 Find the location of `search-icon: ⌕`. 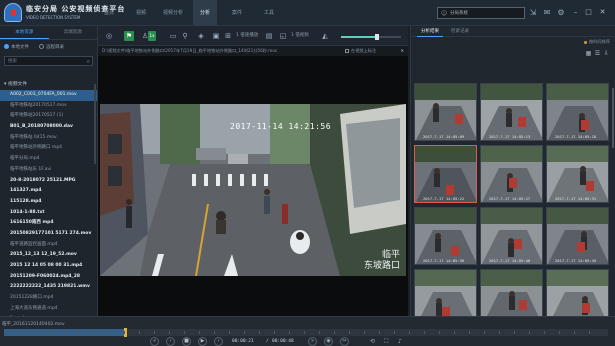

search-icon: ⌕ is located at coordinates (88, 61).